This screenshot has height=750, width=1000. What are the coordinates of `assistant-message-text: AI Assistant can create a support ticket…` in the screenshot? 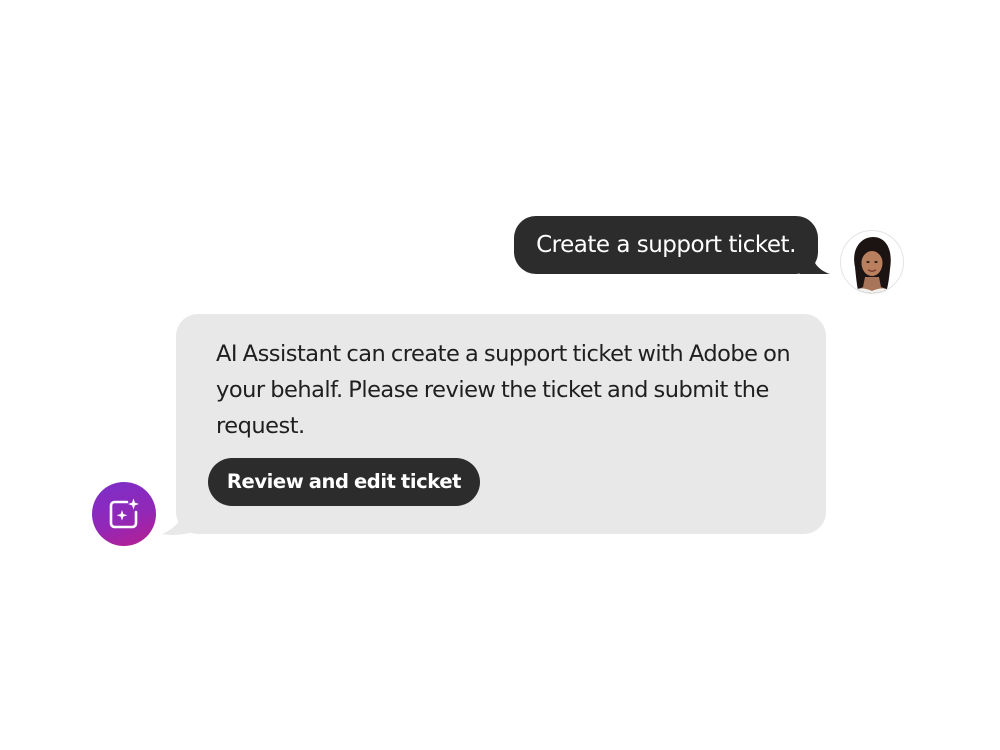 It's located at (503, 390).